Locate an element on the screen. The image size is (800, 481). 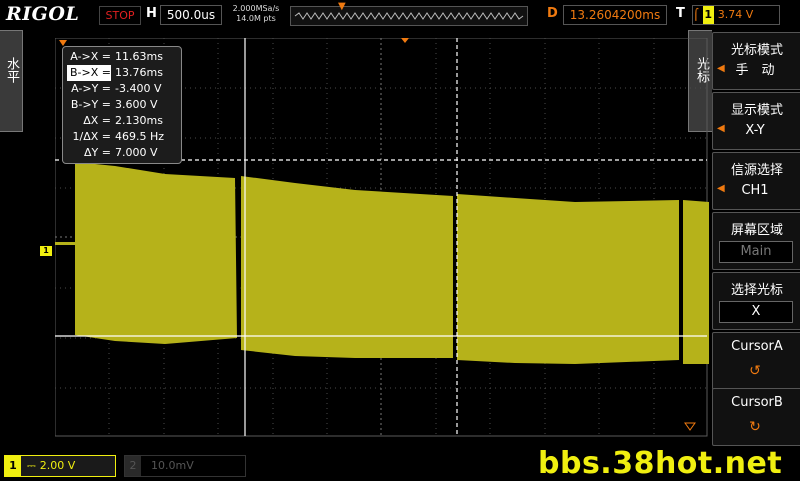
dc-coupling-icon: ⎓ is located at coordinates (31, 465).